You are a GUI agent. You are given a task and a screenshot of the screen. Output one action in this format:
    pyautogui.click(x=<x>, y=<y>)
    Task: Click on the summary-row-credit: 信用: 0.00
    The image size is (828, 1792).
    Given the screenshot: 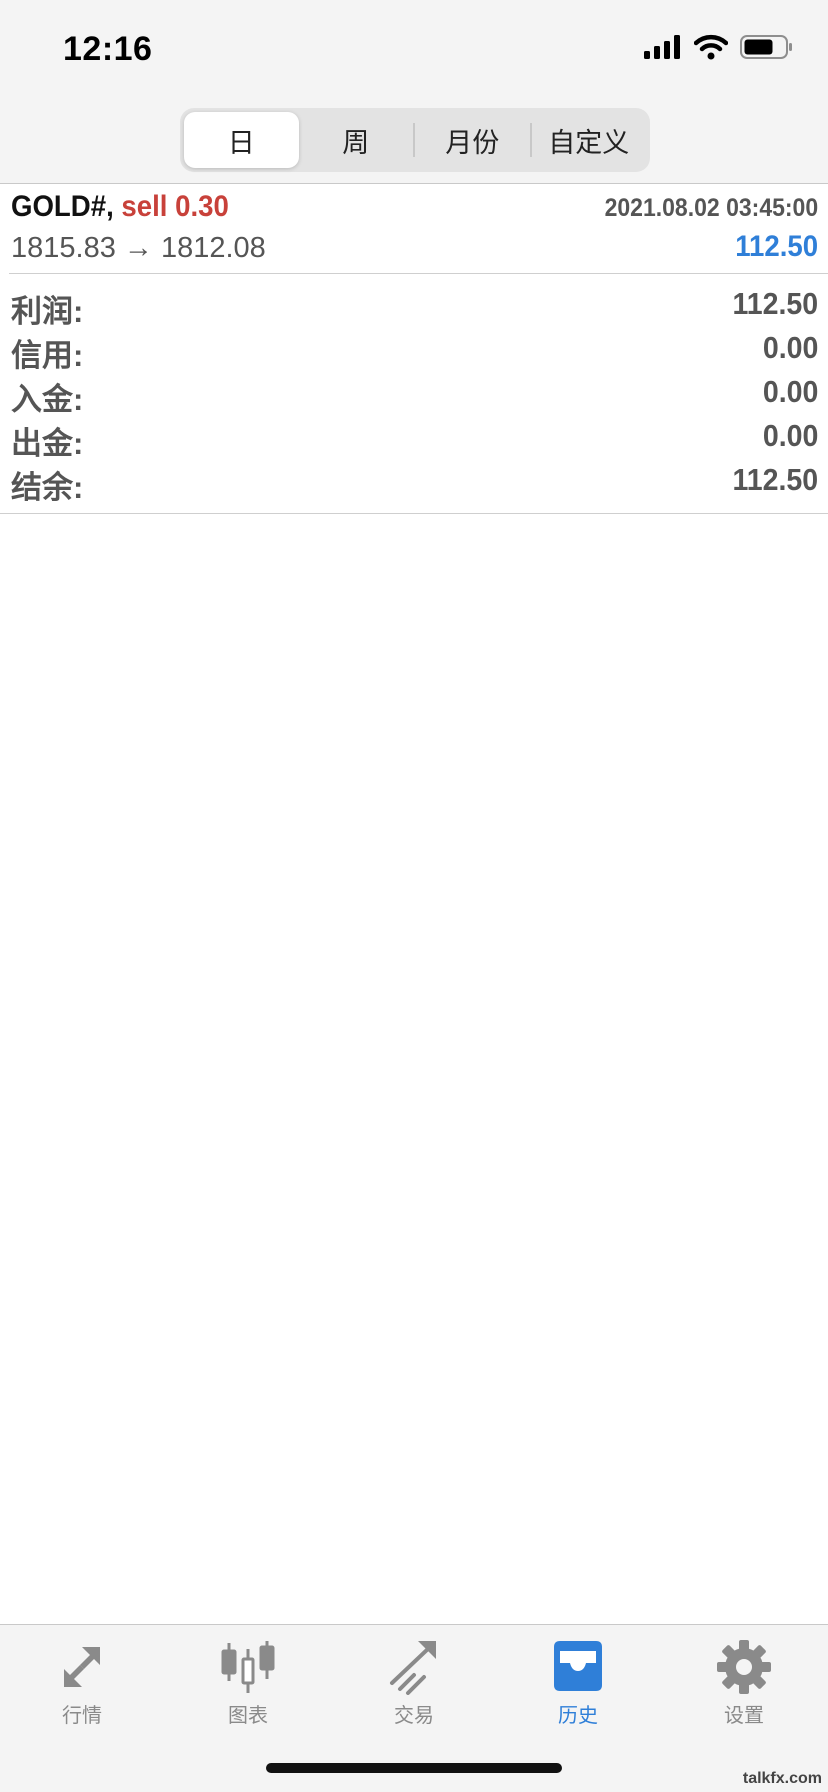 What is the action you would take?
    pyautogui.click(x=414, y=350)
    